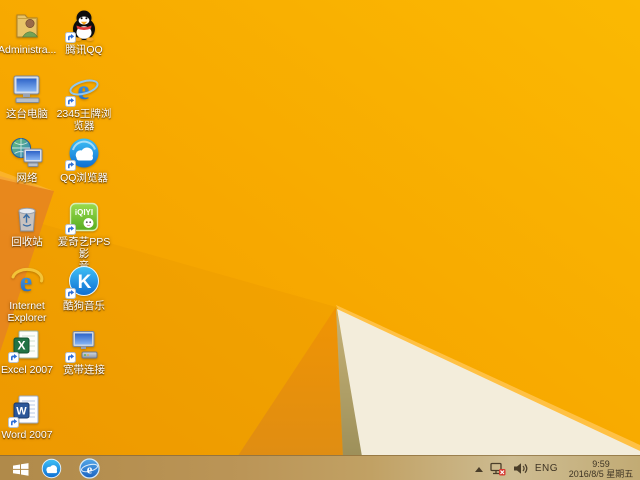 This screenshot has width=640, height=480. I want to click on icon-label: Internet Explorer, so click(27, 312).